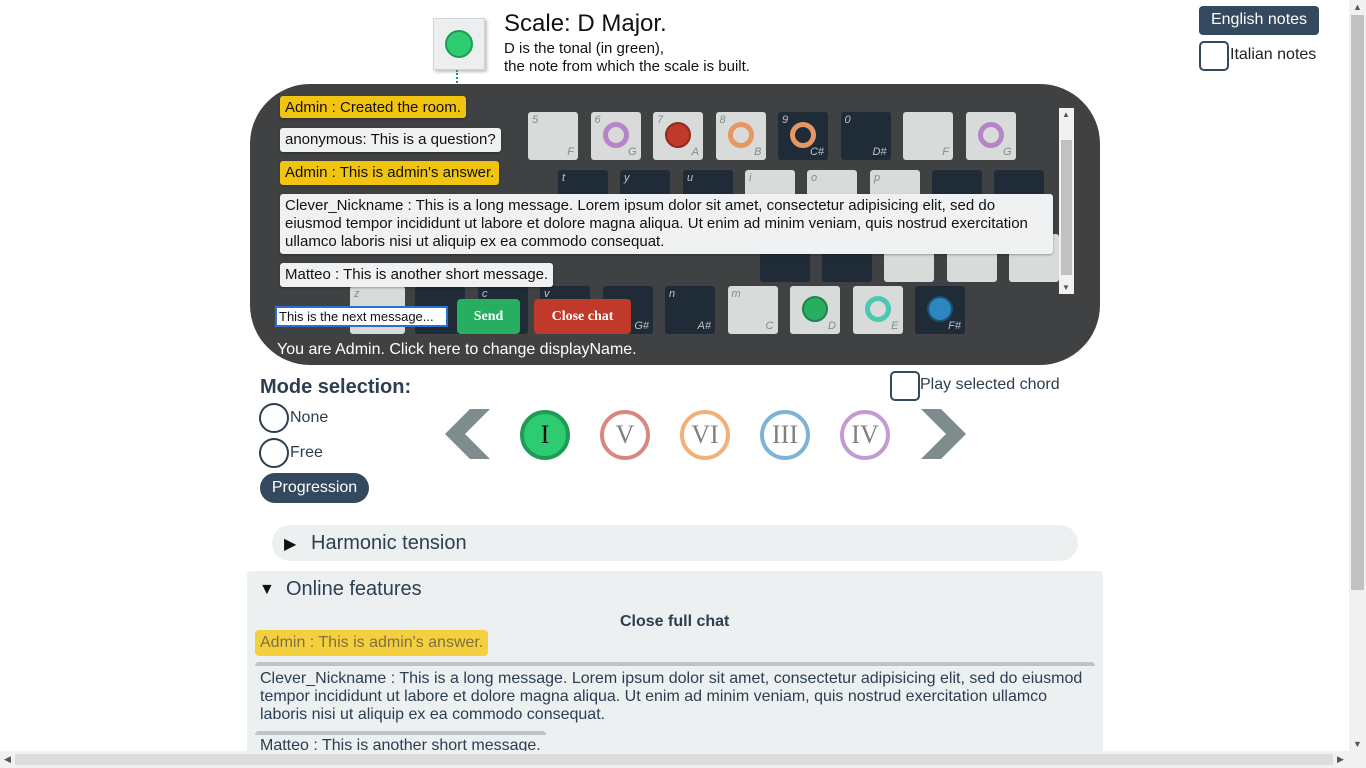 The height and width of the screenshot is (768, 1366). I want to click on mode-none-radio, so click(274, 418).